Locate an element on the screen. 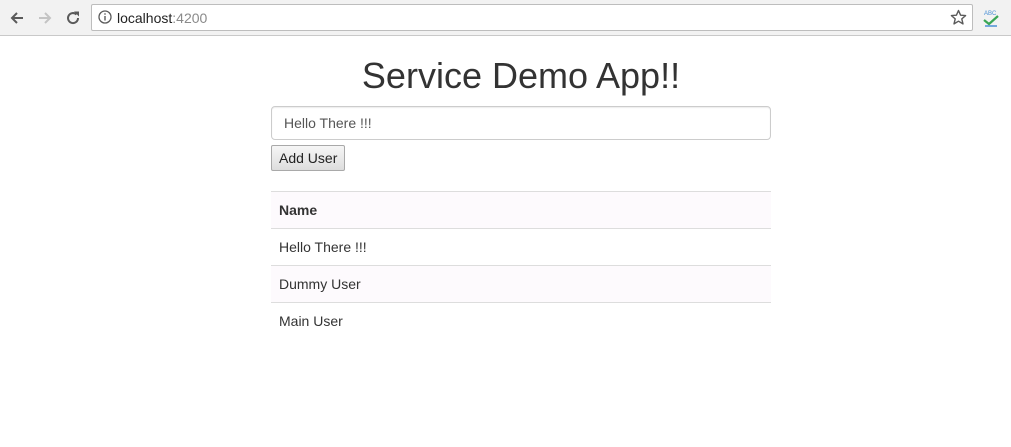 The width and height of the screenshot is (1011, 447). table-header-row: Name is located at coordinates (521, 210).